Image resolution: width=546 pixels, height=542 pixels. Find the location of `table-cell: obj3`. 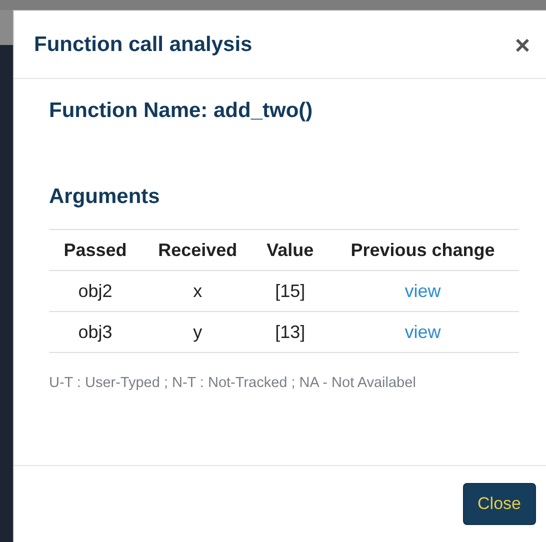

table-cell: obj3 is located at coordinates (95, 332).